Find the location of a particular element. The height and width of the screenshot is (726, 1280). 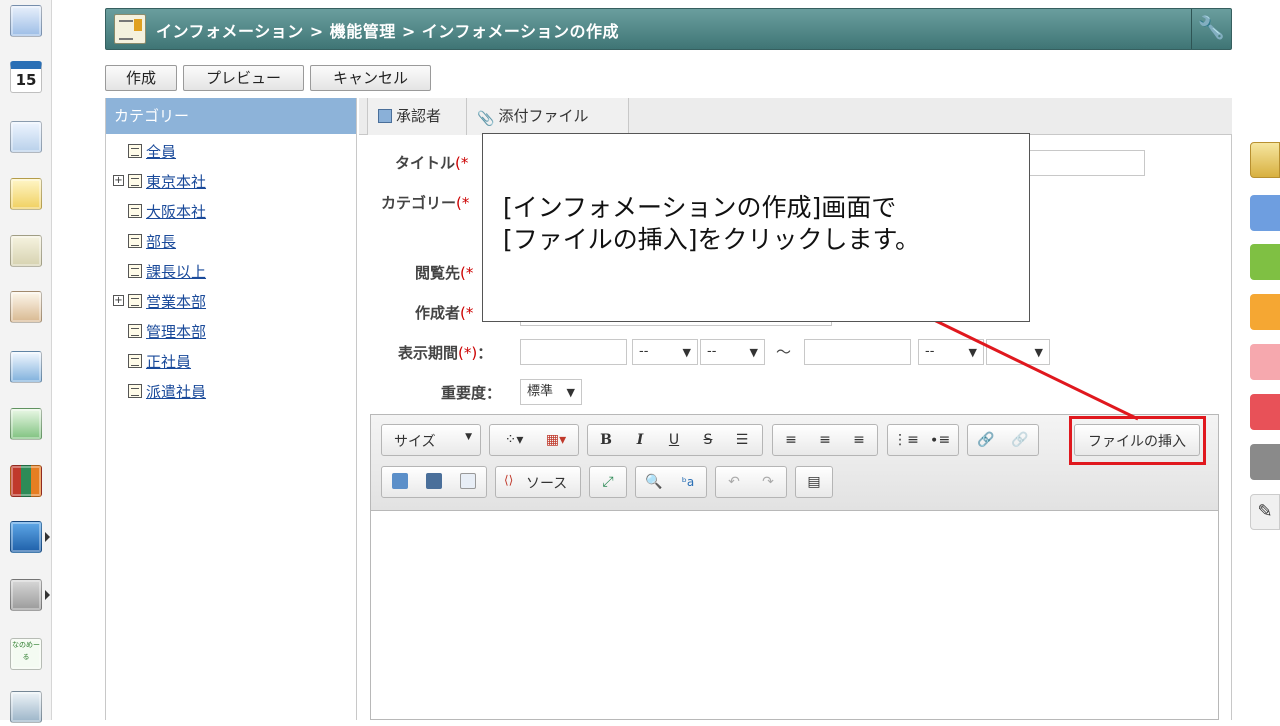

callout-arrow is located at coordinates (1036, 369).